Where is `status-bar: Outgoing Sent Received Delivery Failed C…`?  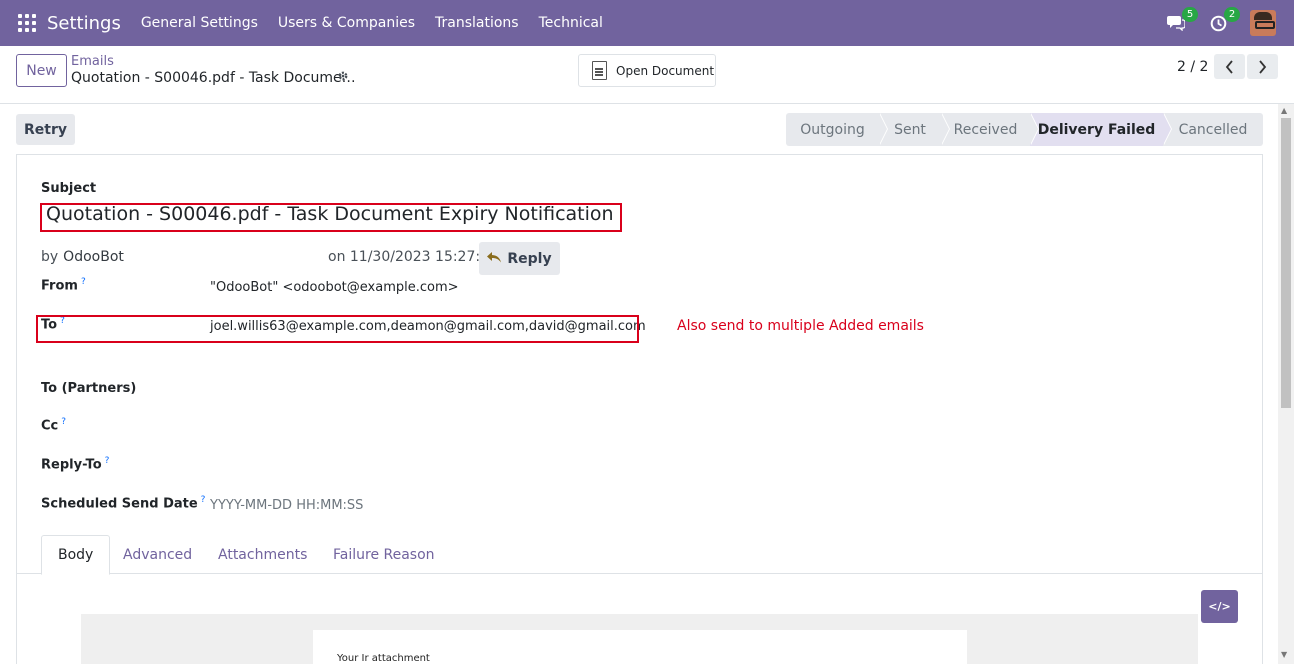
status-bar: Outgoing Sent Received Delivery Failed C… is located at coordinates (1024, 129).